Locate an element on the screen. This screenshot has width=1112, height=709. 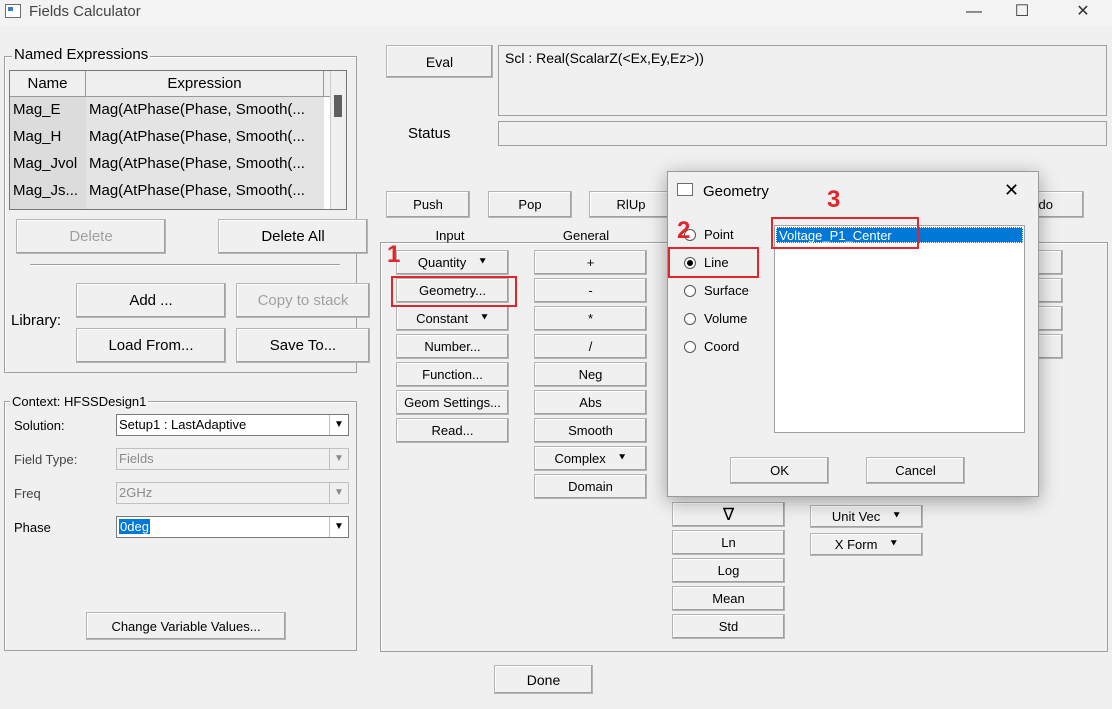
field-type-select: Fields ▼ is located at coordinates (232, 459).